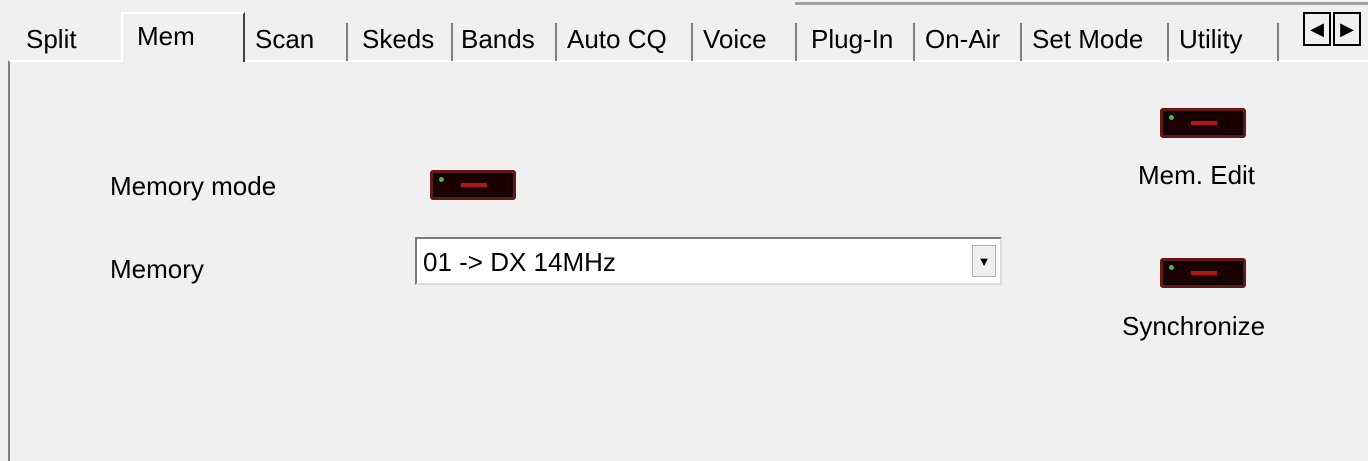 The image size is (1368, 461). I want to click on triangle-right-icon: ▶, so click(1347, 29).